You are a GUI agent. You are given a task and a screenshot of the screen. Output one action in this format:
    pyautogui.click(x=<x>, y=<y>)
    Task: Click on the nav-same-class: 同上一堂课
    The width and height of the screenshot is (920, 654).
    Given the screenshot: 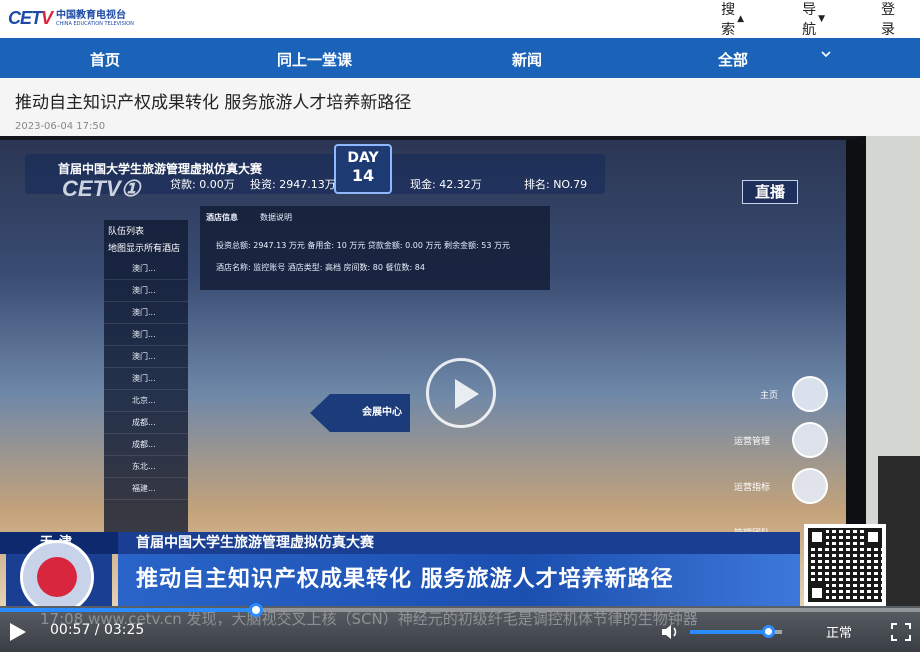 What is the action you would take?
    pyautogui.click(x=314, y=59)
    